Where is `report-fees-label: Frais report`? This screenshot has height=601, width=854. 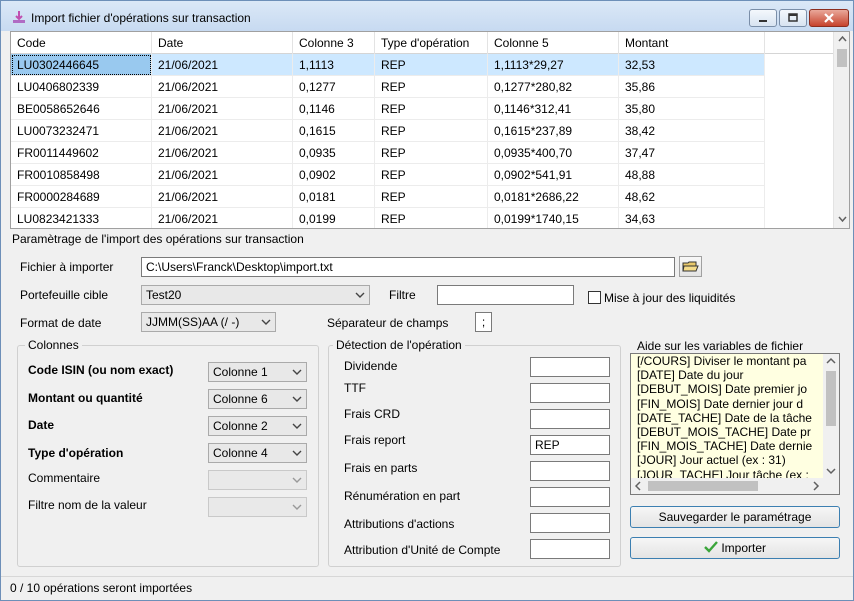
report-fees-label: Frais report is located at coordinates (375, 440).